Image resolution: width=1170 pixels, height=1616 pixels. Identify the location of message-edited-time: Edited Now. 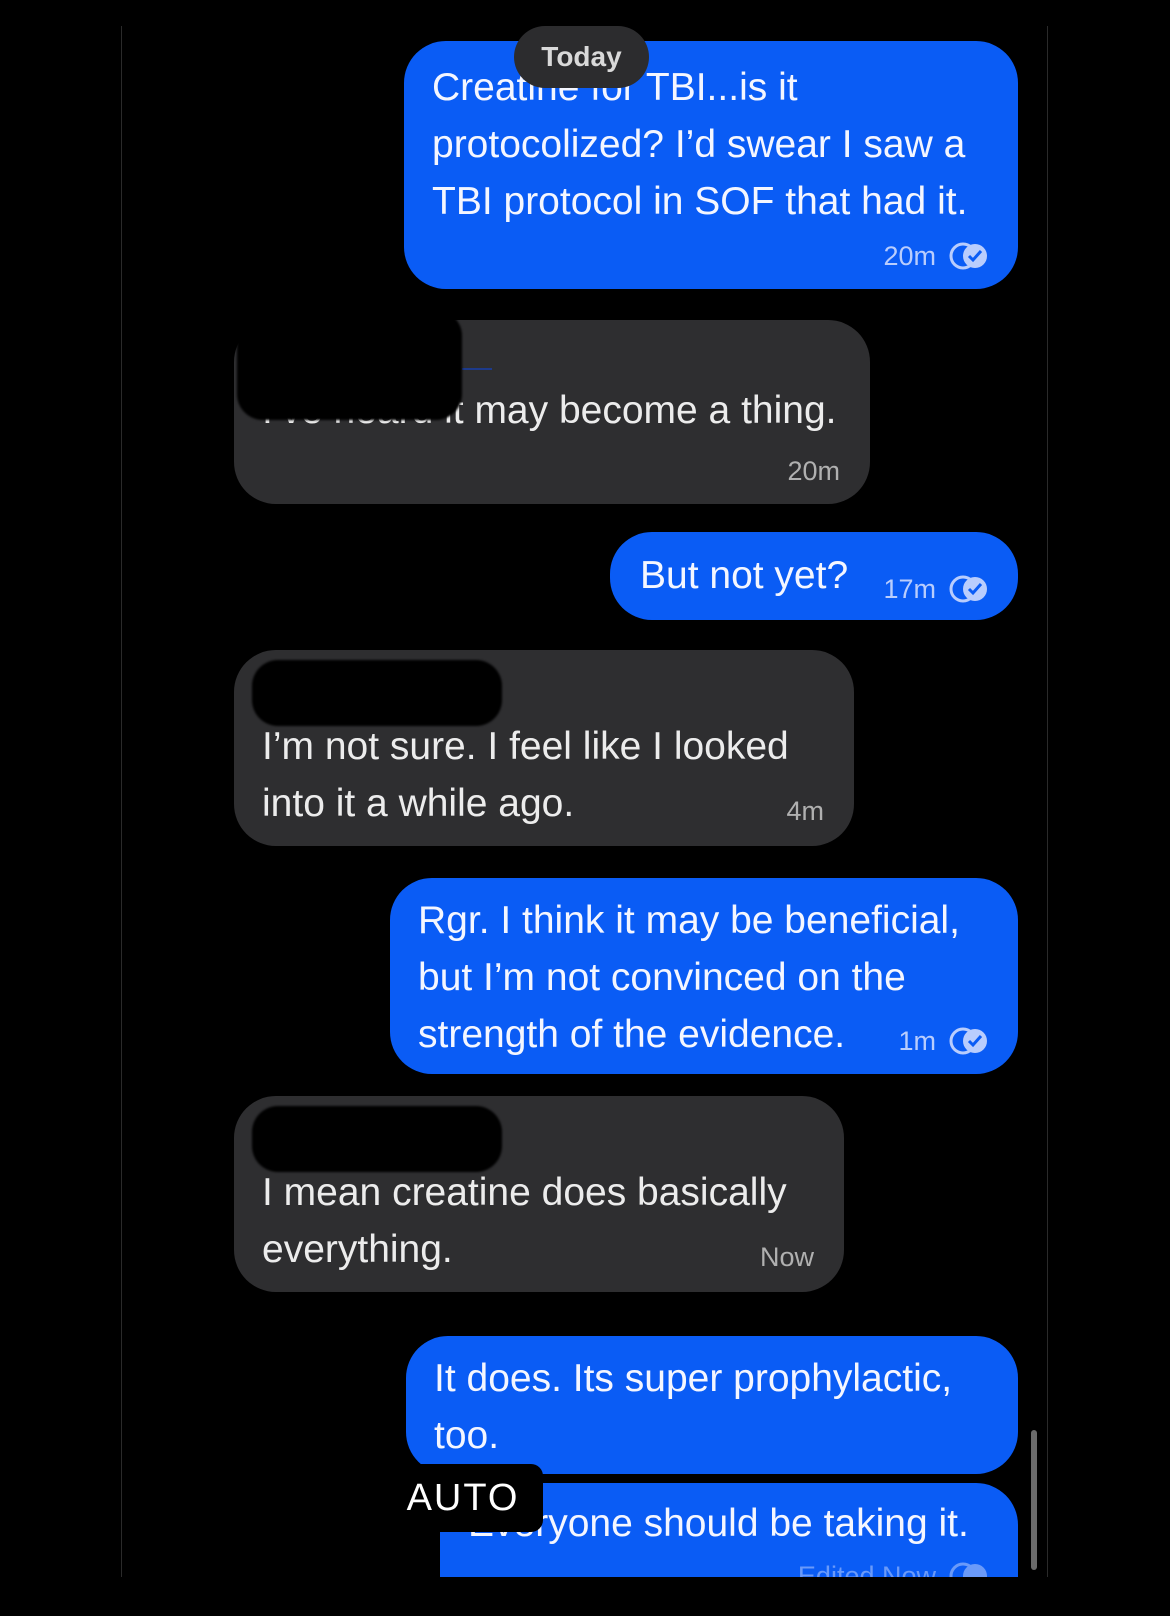
(866, 1569).